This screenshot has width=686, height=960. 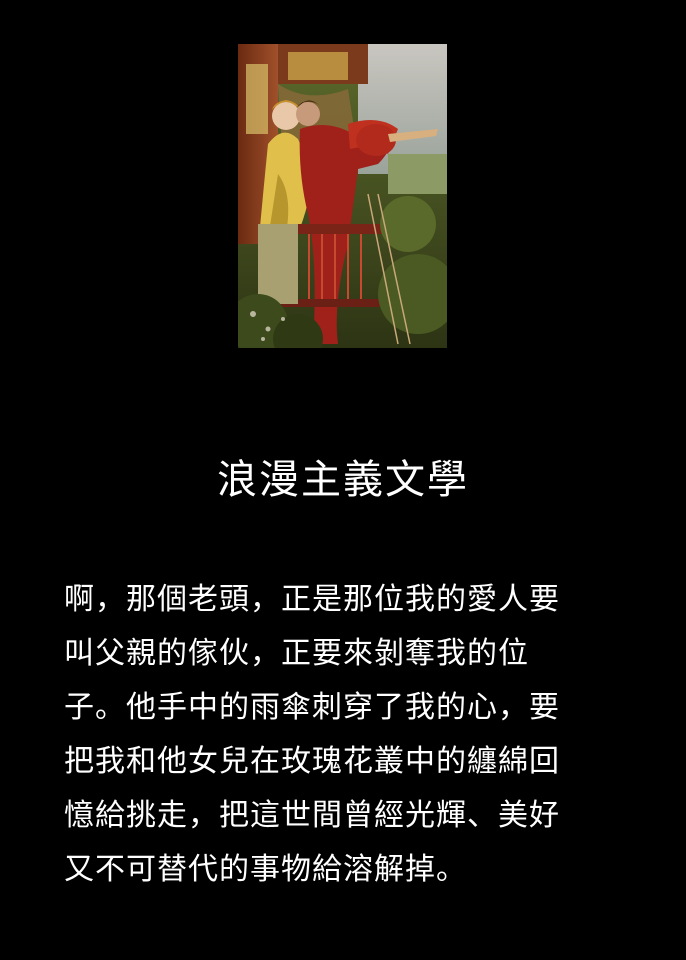 What do you see at coordinates (312, 815) in the screenshot?
I see `paragraph-line: 憶給挑走，把這世間曾經光輝、美好` at bounding box center [312, 815].